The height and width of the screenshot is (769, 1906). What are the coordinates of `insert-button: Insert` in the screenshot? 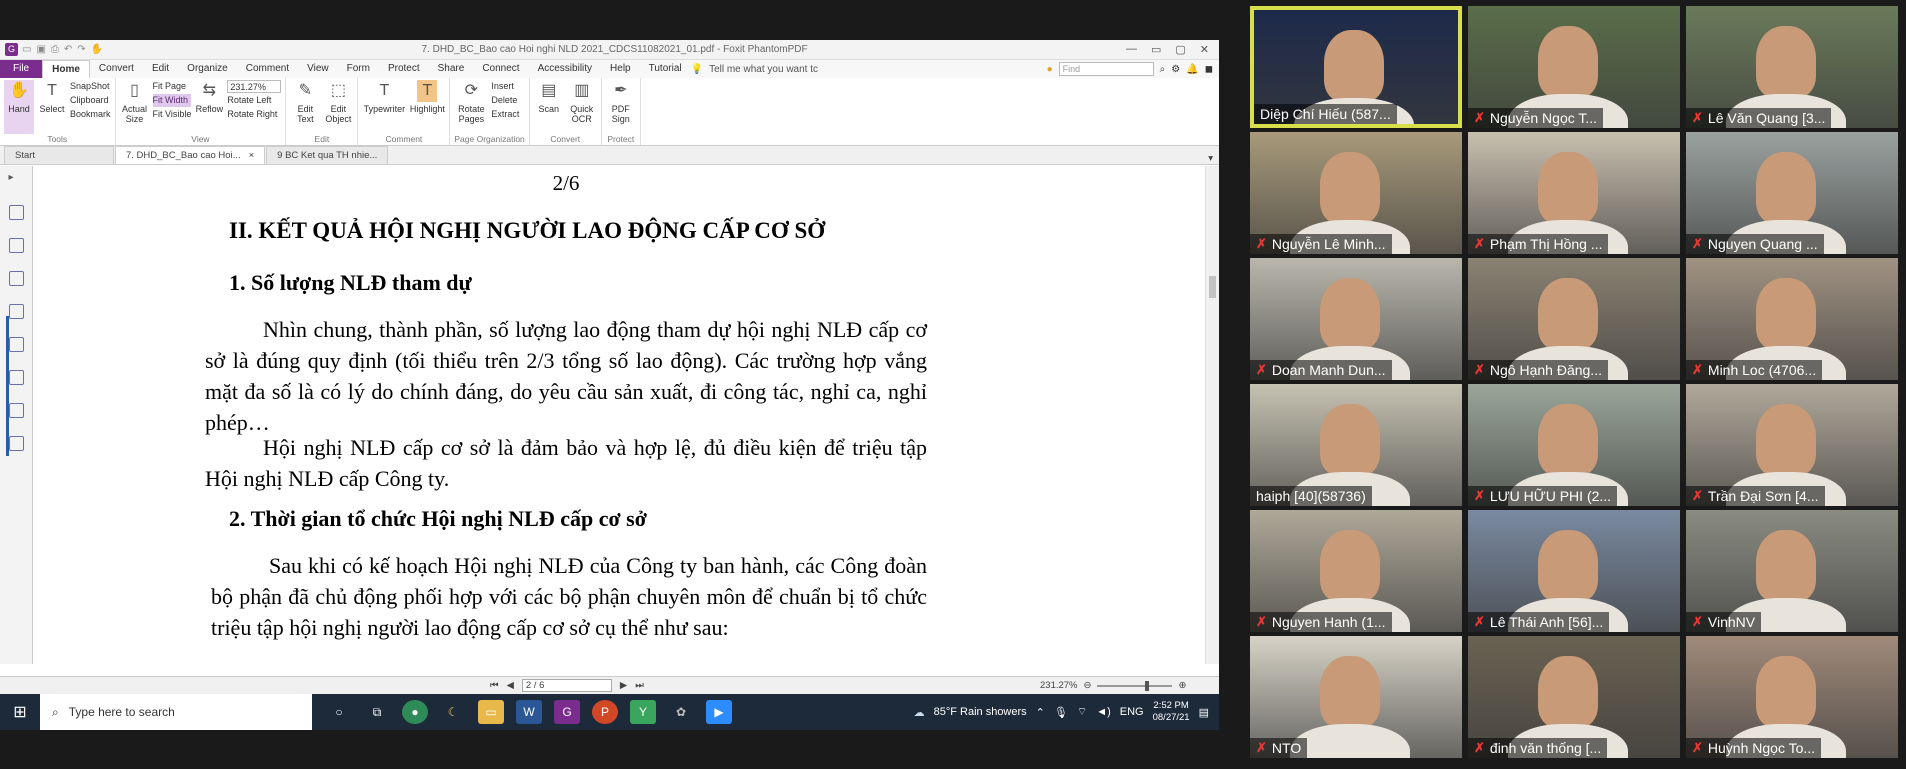 It's located at (505, 86).